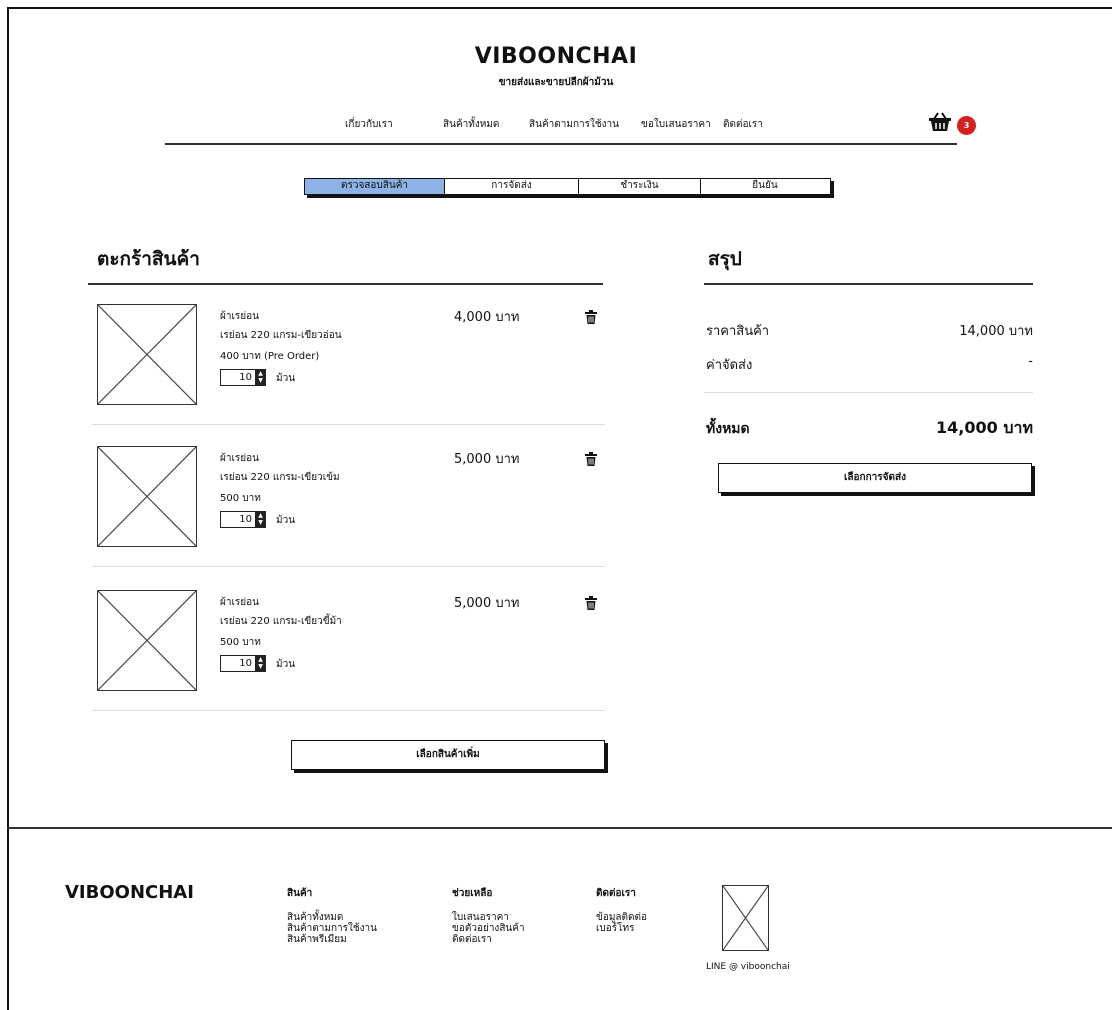 This screenshot has height=1010, width=1112. I want to click on cart-title: ตะกร้าสินค้า, so click(148, 259).